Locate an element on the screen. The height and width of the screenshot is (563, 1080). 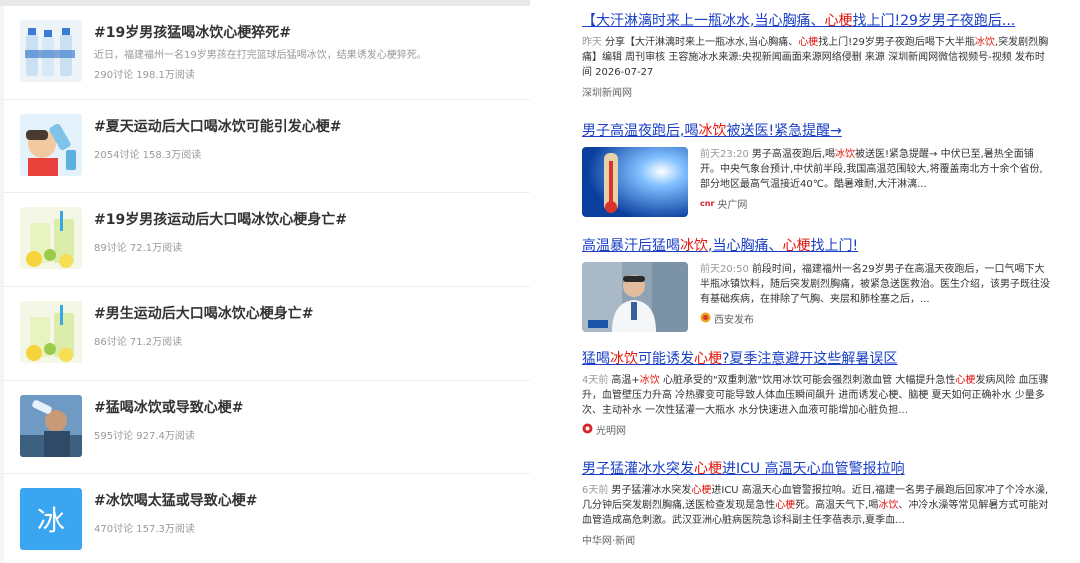
topic-item: 冰 #冰饮喝太猛或导致心梗# 470讨论 157.3万阅读 is located at coordinates (267, 518).